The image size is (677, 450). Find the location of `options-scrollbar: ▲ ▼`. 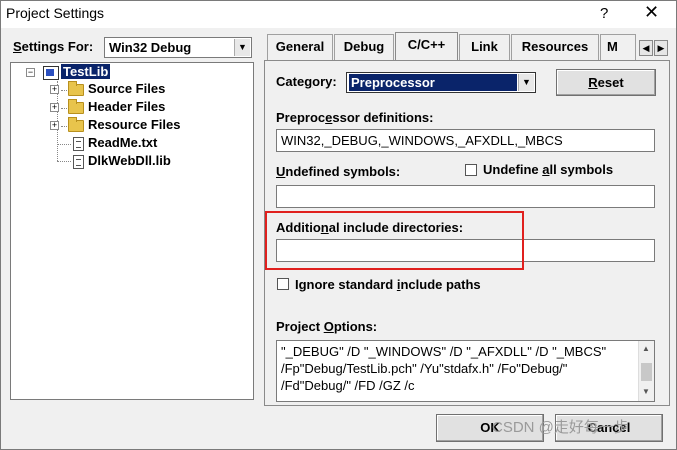

options-scrollbar: ▲ ▼ is located at coordinates (646, 371).